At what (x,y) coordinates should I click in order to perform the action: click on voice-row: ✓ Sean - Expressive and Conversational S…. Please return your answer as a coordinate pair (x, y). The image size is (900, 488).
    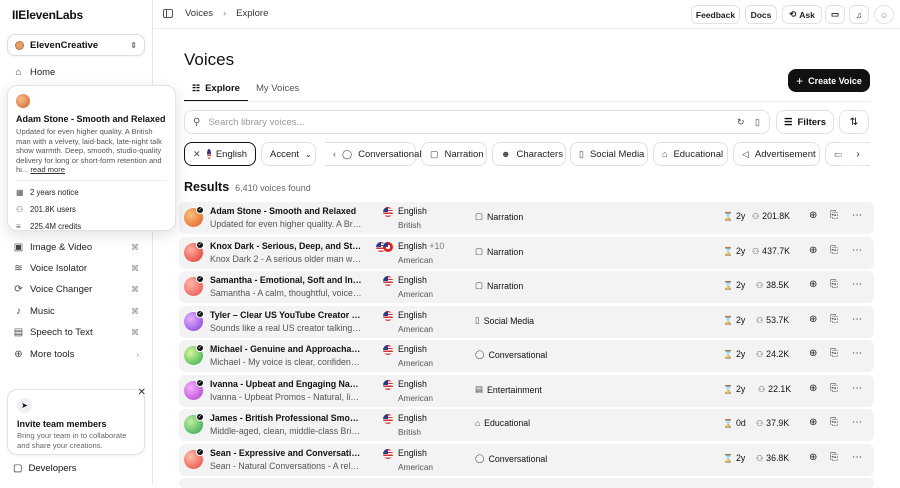
    Looking at the image, I should click on (526, 460).